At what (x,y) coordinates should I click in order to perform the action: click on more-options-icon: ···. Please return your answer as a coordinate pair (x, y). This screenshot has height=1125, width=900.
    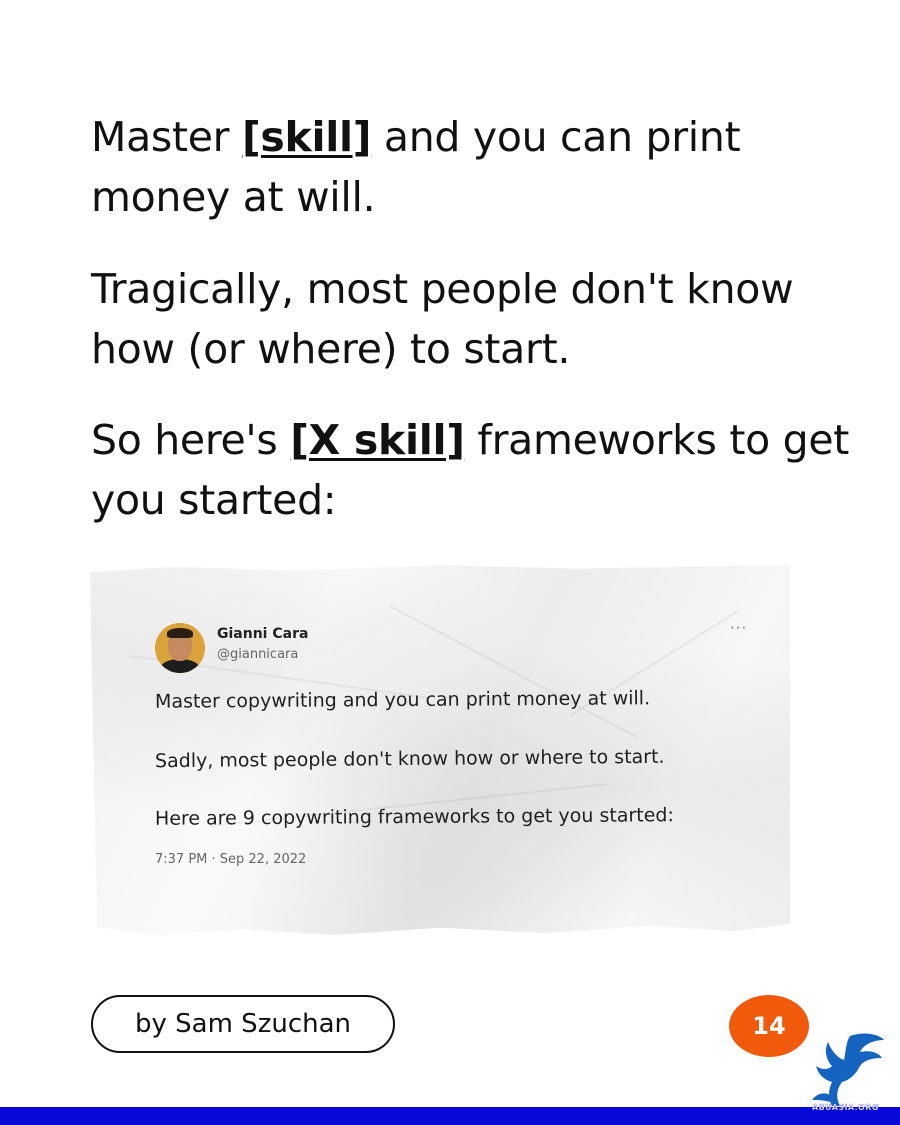
    Looking at the image, I should click on (739, 628).